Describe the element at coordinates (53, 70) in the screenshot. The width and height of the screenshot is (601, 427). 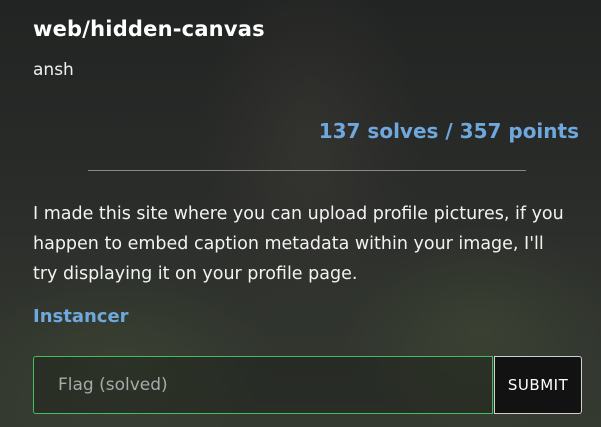
I see `challenge-author: ansh` at that location.